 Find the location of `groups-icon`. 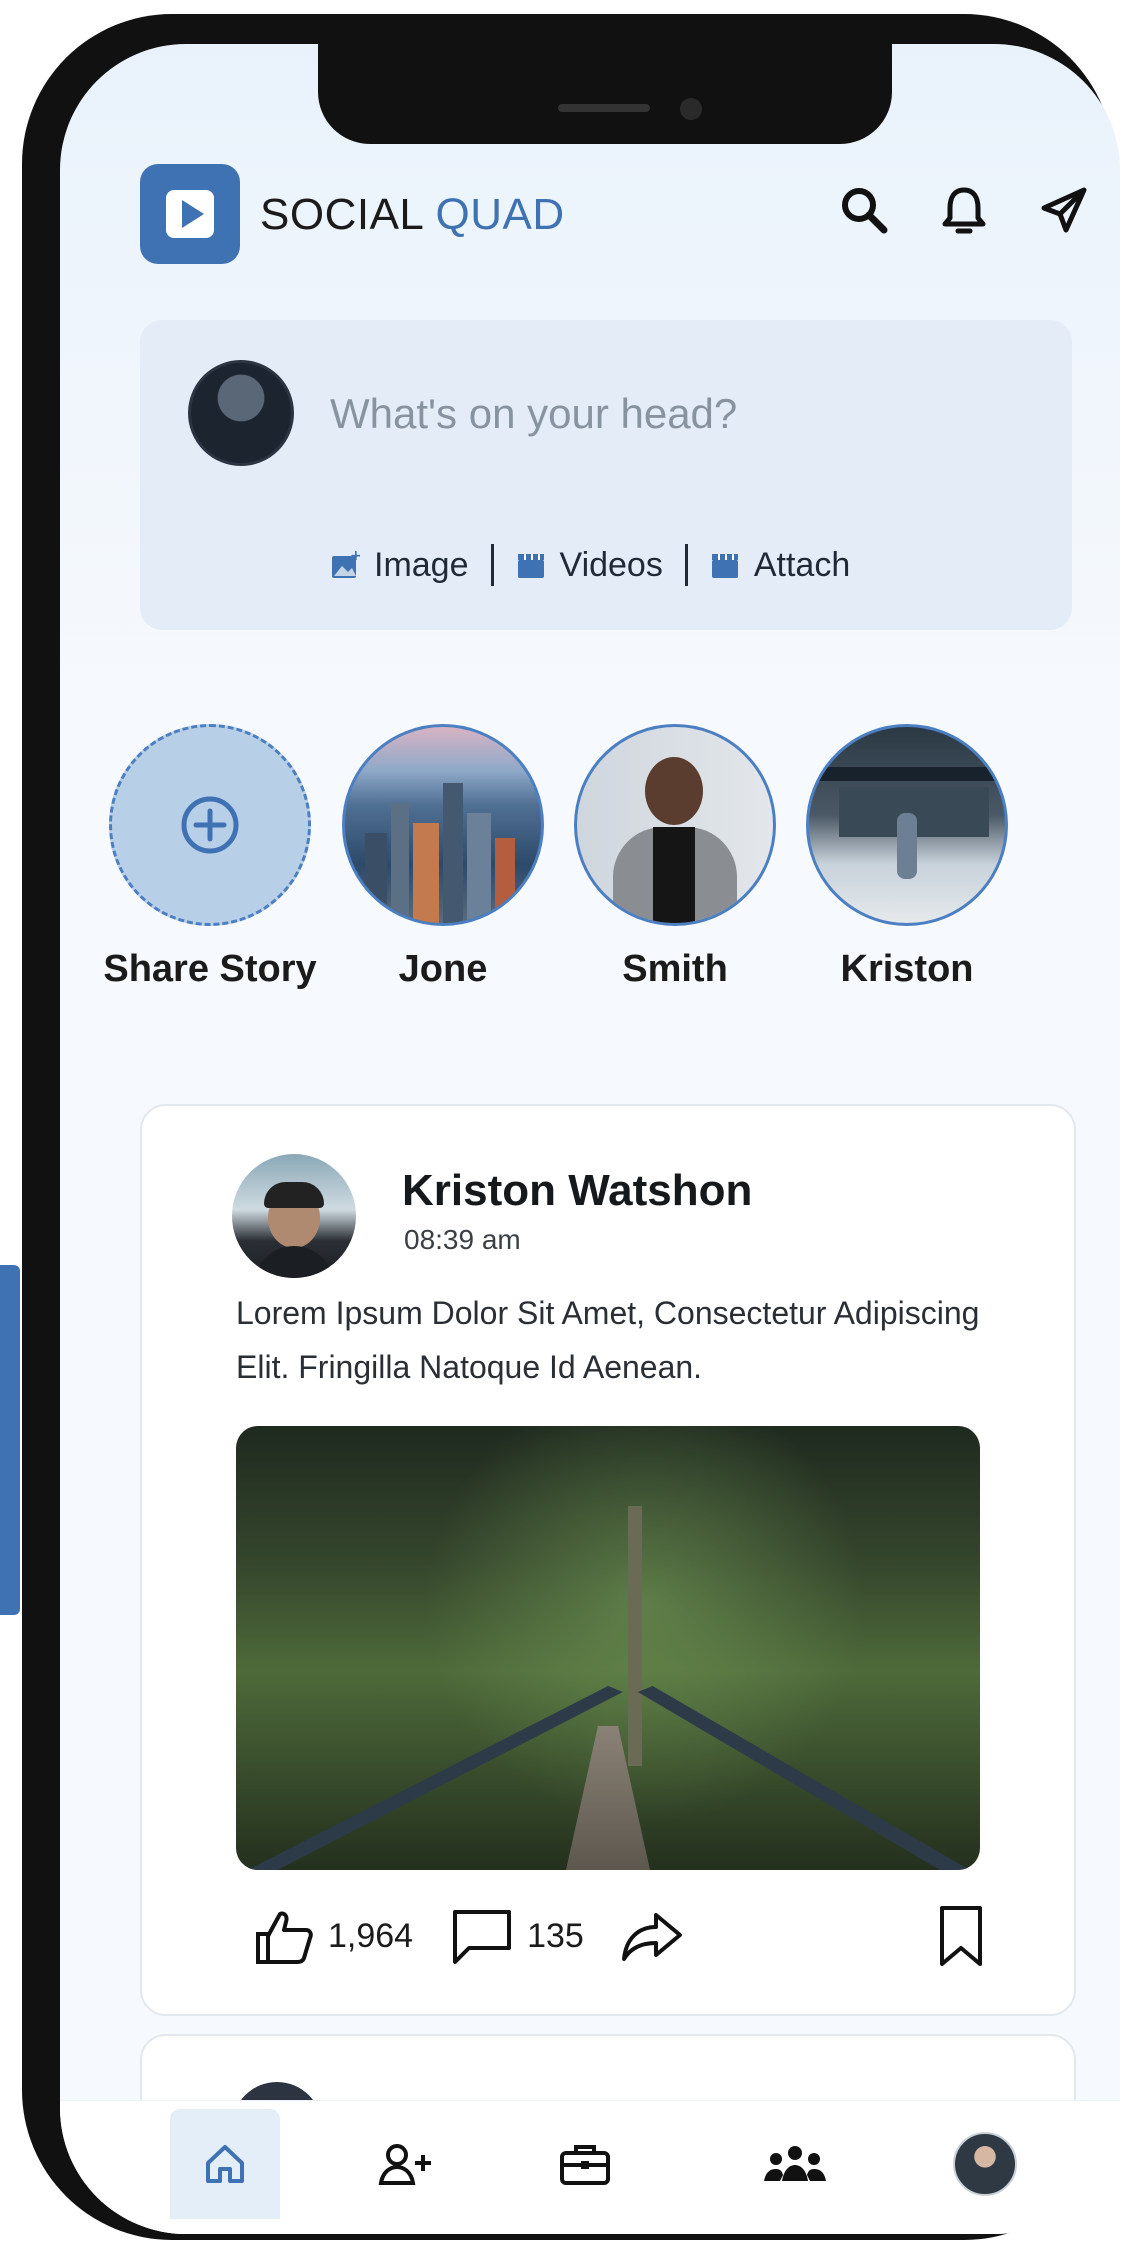

groups-icon is located at coordinates (795, 2163).